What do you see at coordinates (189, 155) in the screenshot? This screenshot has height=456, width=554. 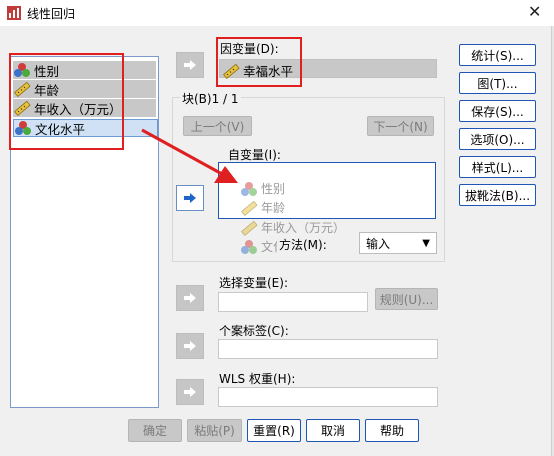 I see `annotation-arrow` at bounding box center [189, 155].